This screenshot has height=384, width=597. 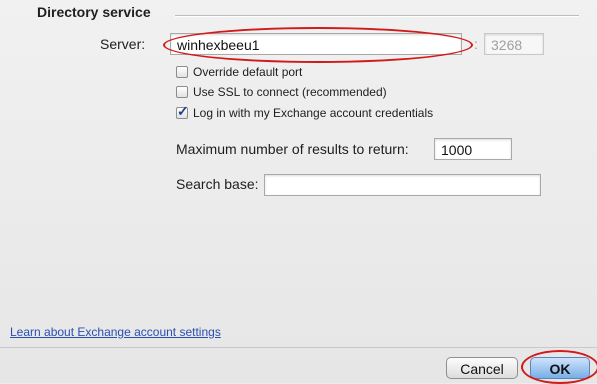 What do you see at coordinates (182, 111) in the screenshot?
I see `exchange-credentials-checkbox` at bounding box center [182, 111].